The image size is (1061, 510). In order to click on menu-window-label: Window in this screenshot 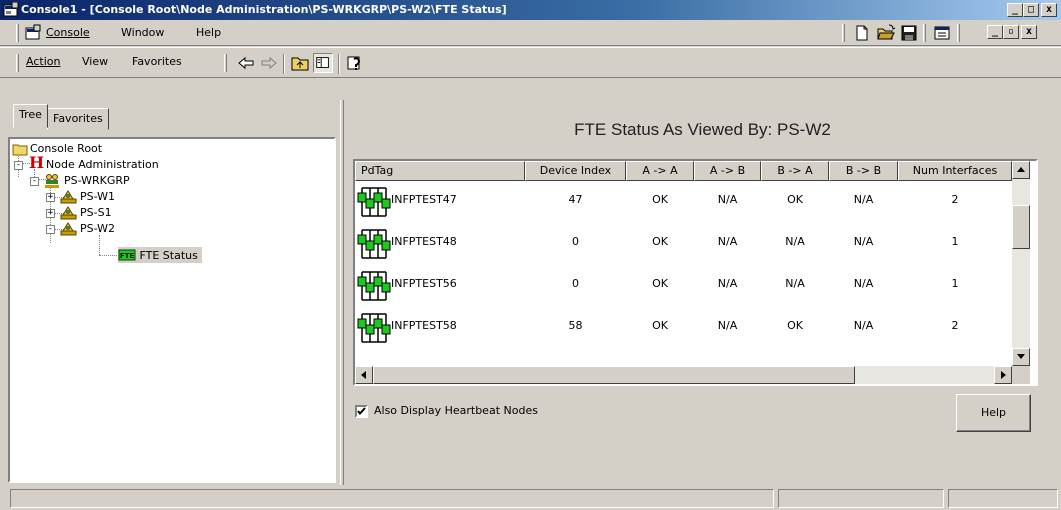, I will do `click(143, 32)`.